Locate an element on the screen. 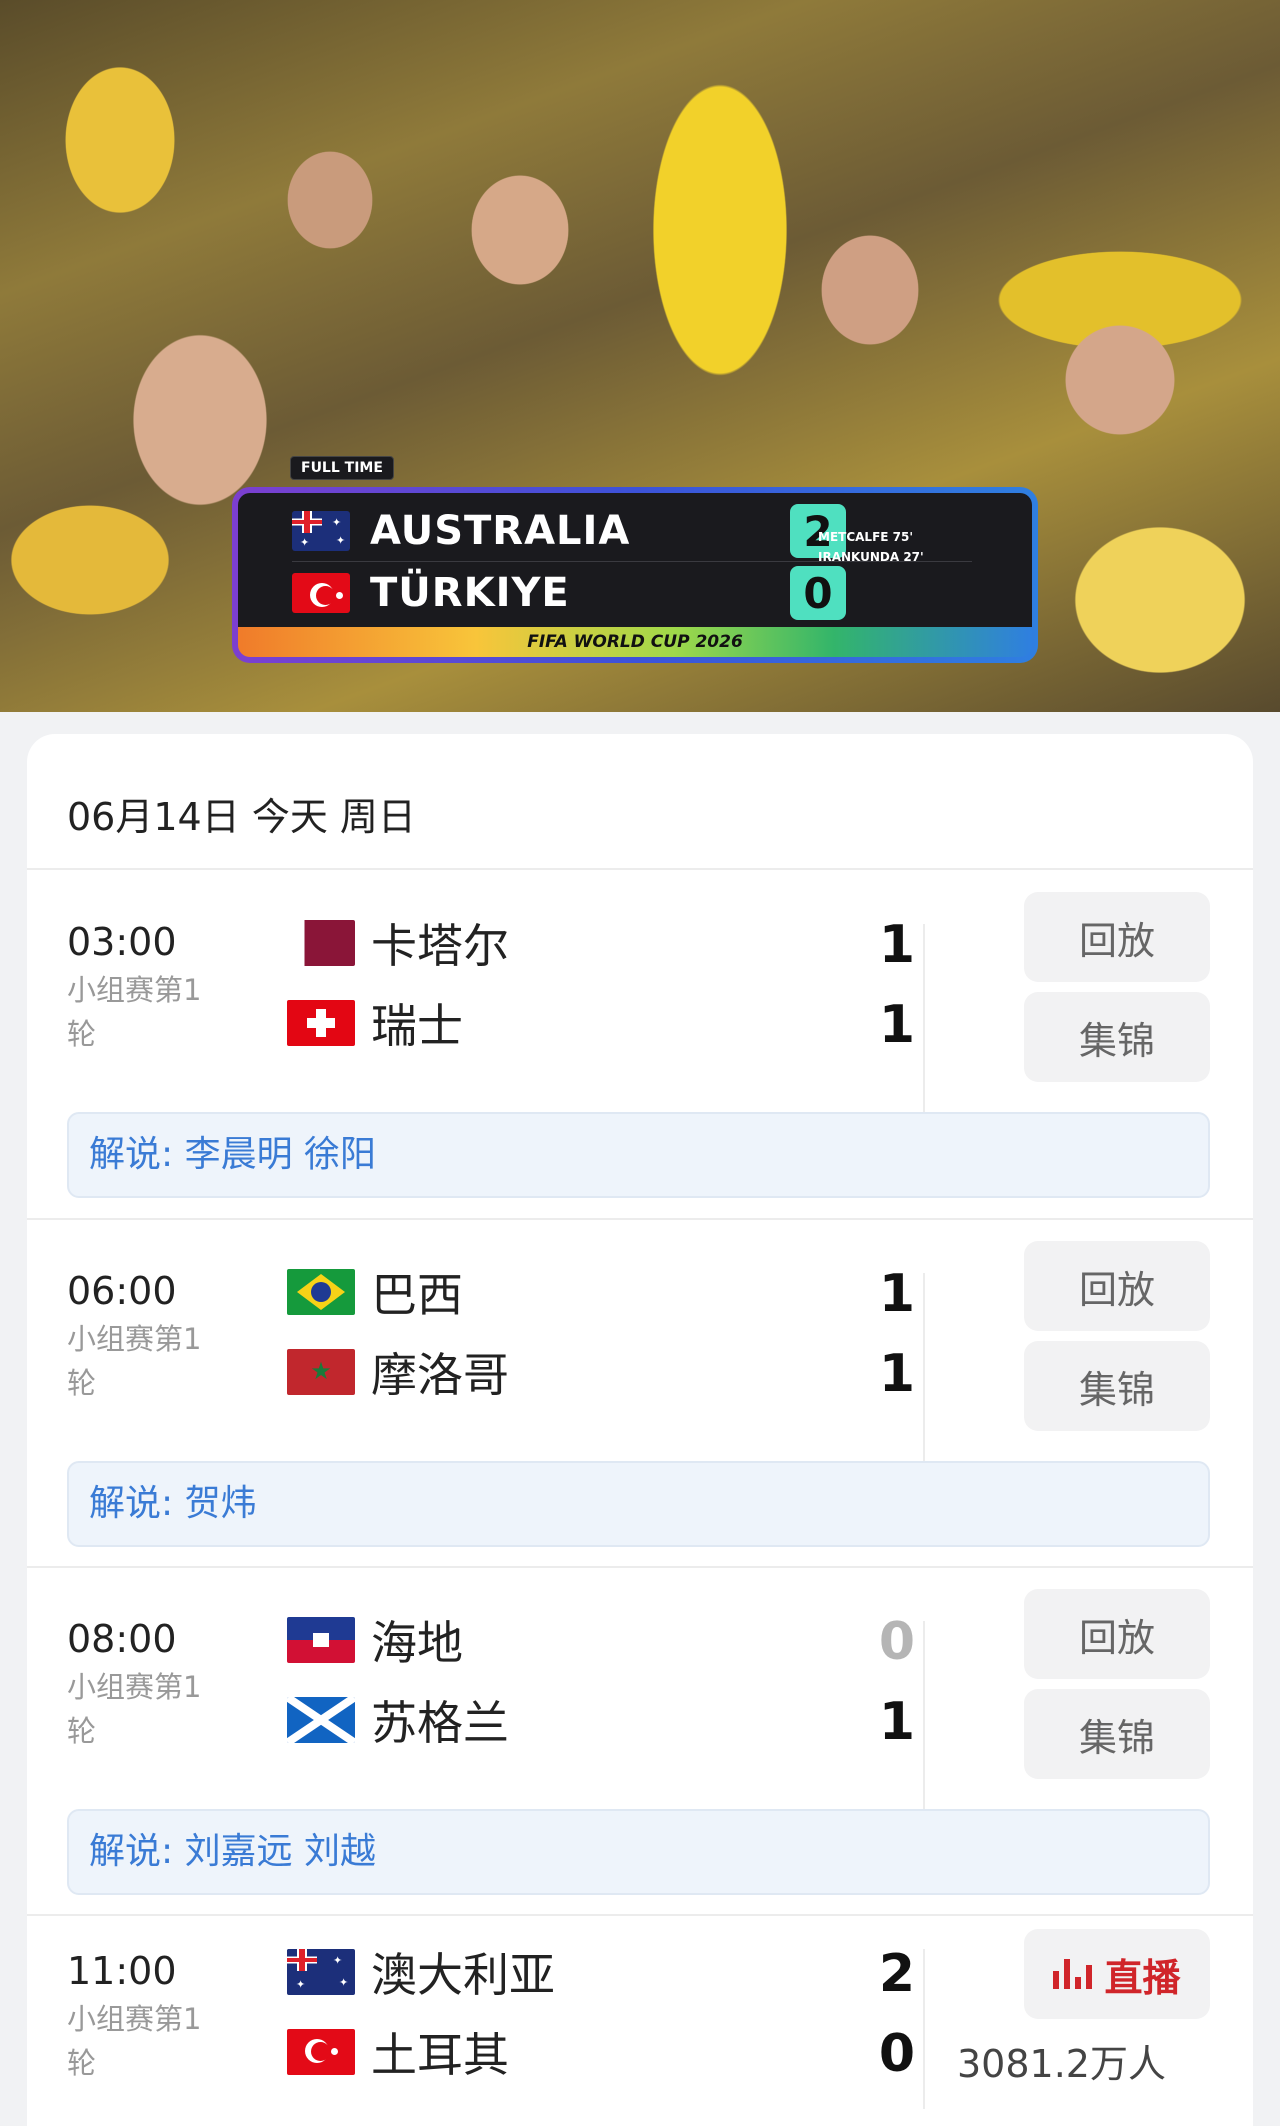  team-name: 苏格兰 is located at coordinates (440, 1723).